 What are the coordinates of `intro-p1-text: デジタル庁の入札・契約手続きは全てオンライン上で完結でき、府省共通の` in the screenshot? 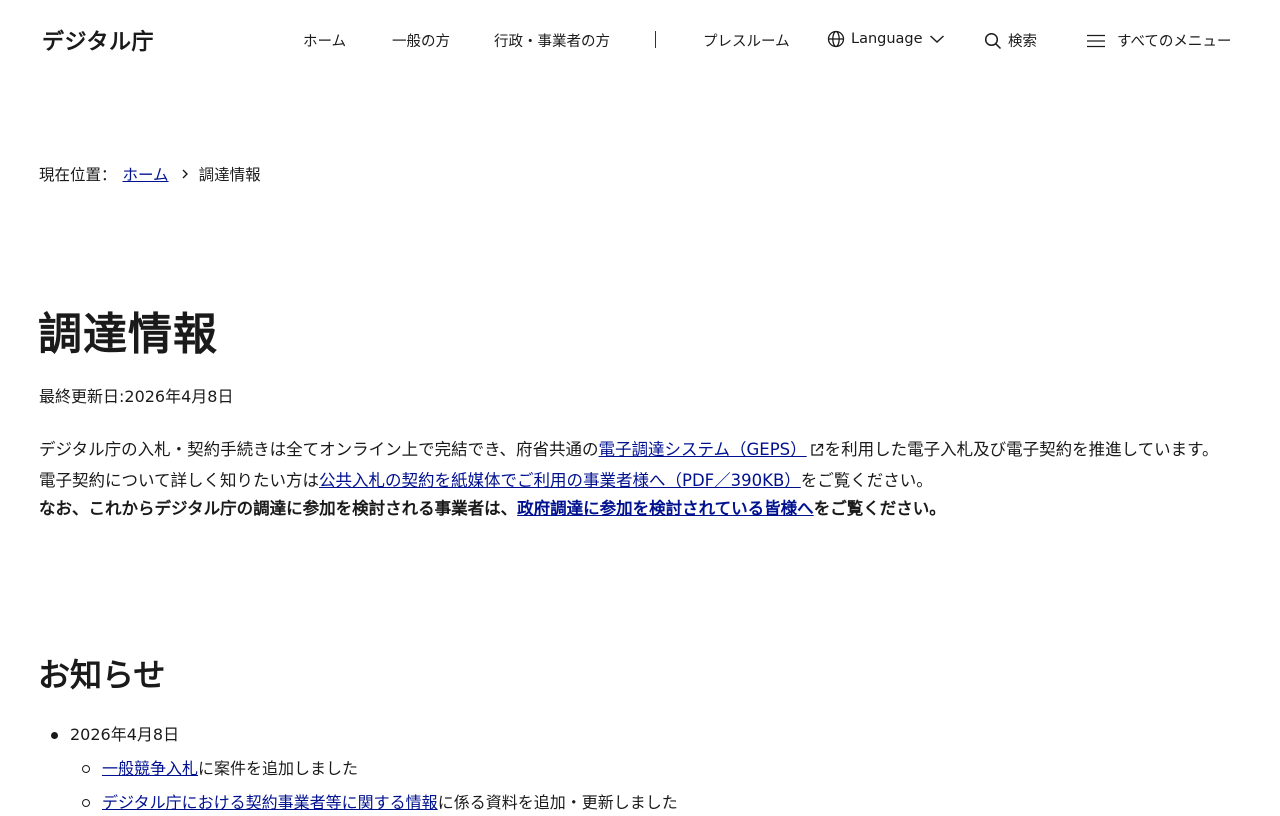 It's located at (319, 449).